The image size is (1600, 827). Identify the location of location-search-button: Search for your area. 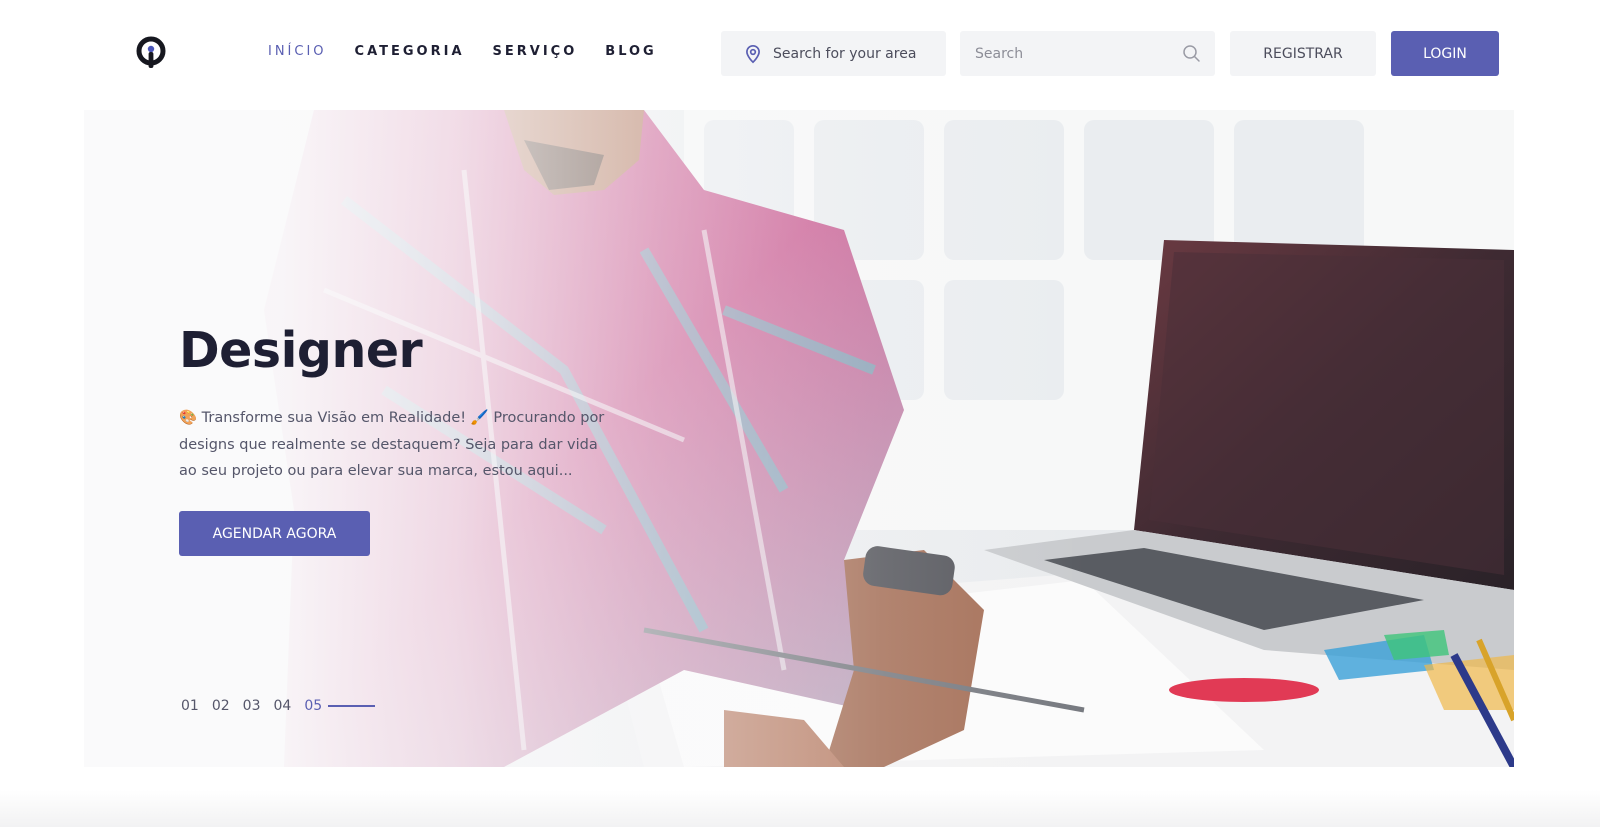
(833, 53).